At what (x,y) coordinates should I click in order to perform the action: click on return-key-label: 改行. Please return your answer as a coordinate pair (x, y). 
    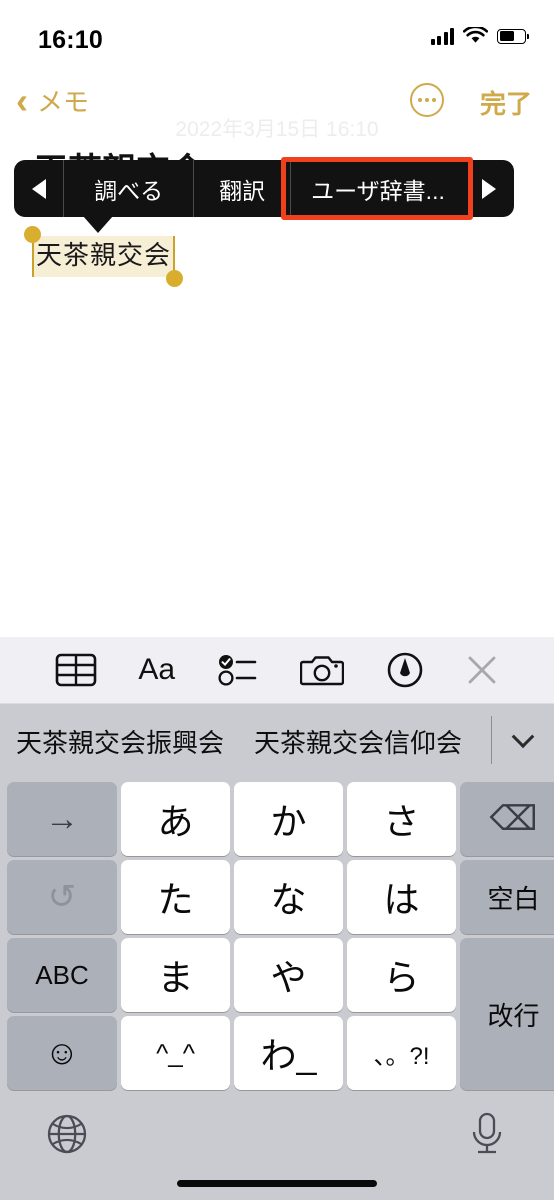
    Looking at the image, I should click on (513, 1015).